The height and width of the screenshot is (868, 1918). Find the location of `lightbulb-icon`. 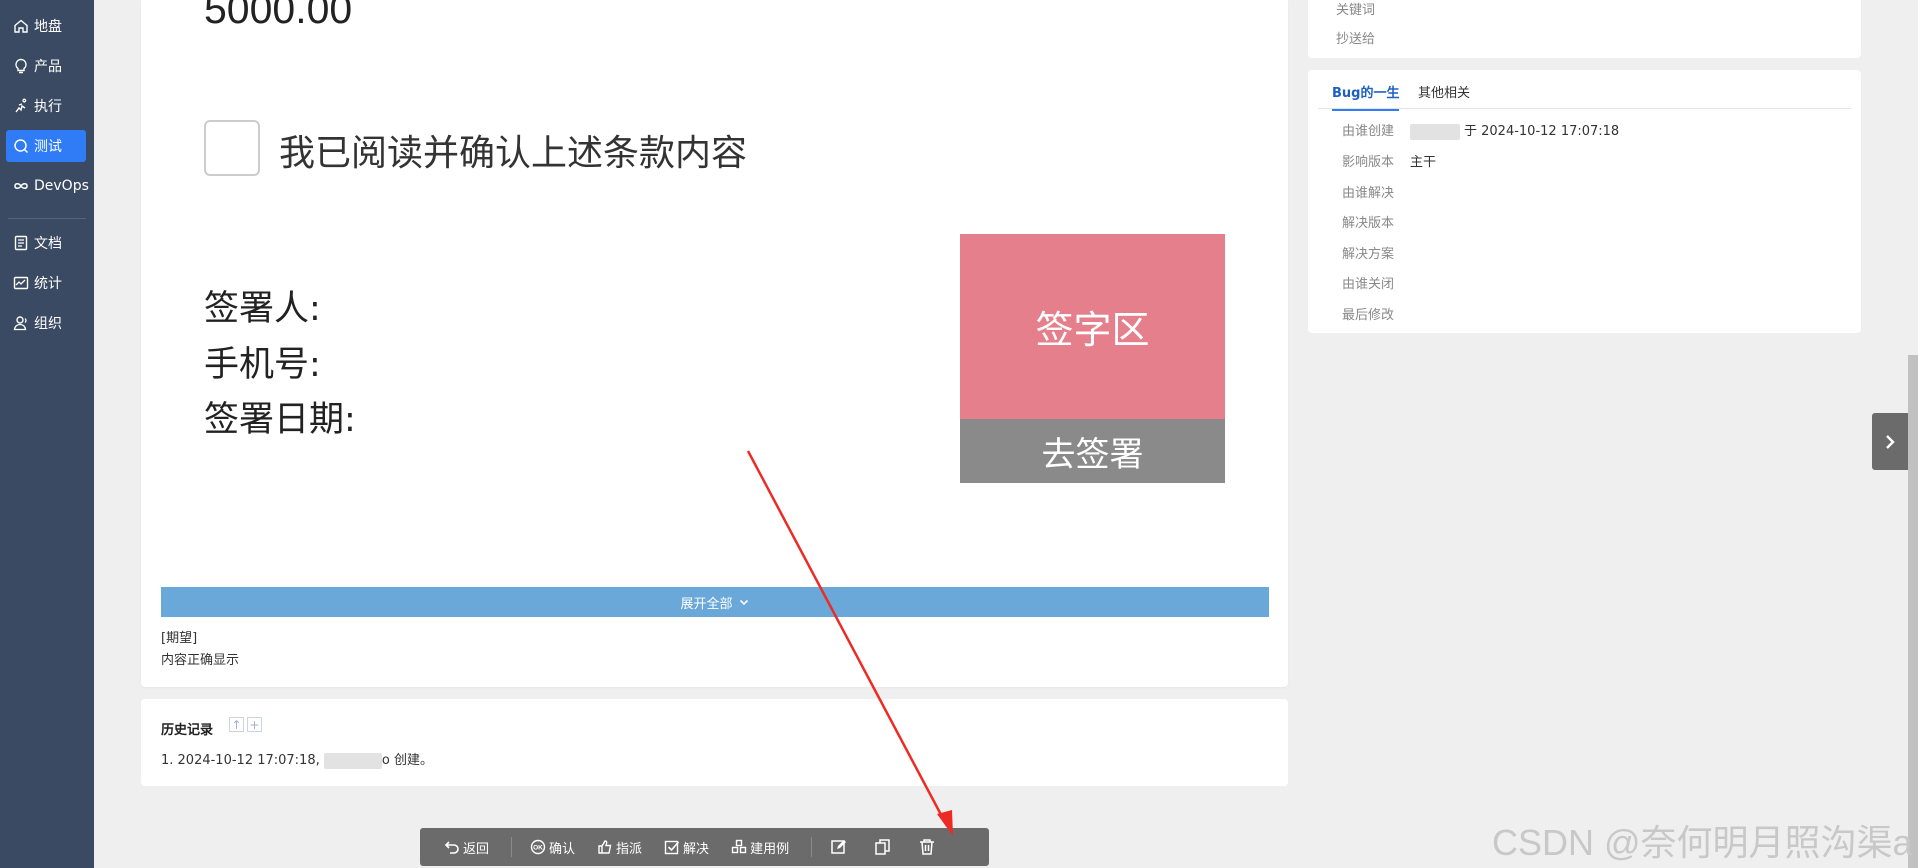

lightbulb-icon is located at coordinates (21, 66).